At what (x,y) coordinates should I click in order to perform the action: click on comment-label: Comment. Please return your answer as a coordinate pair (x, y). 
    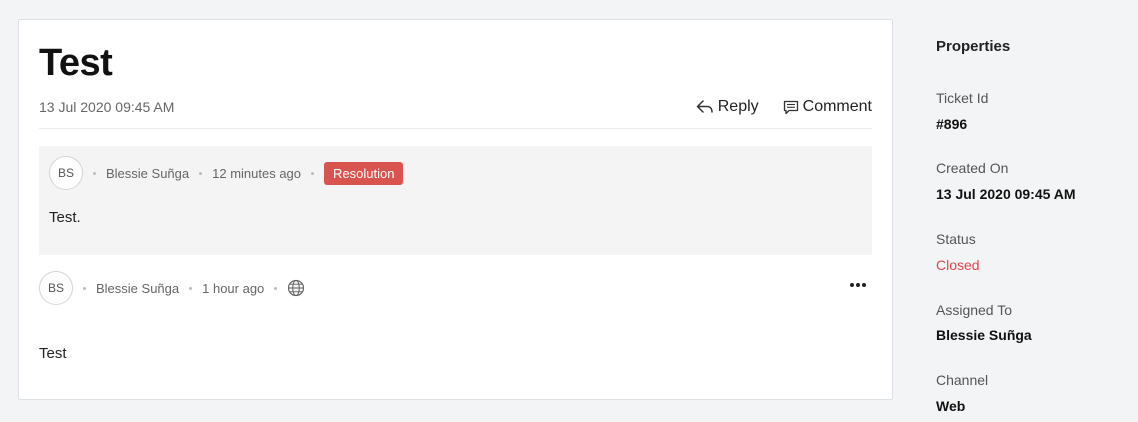
    Looking at the image, I should click on (837, 106).